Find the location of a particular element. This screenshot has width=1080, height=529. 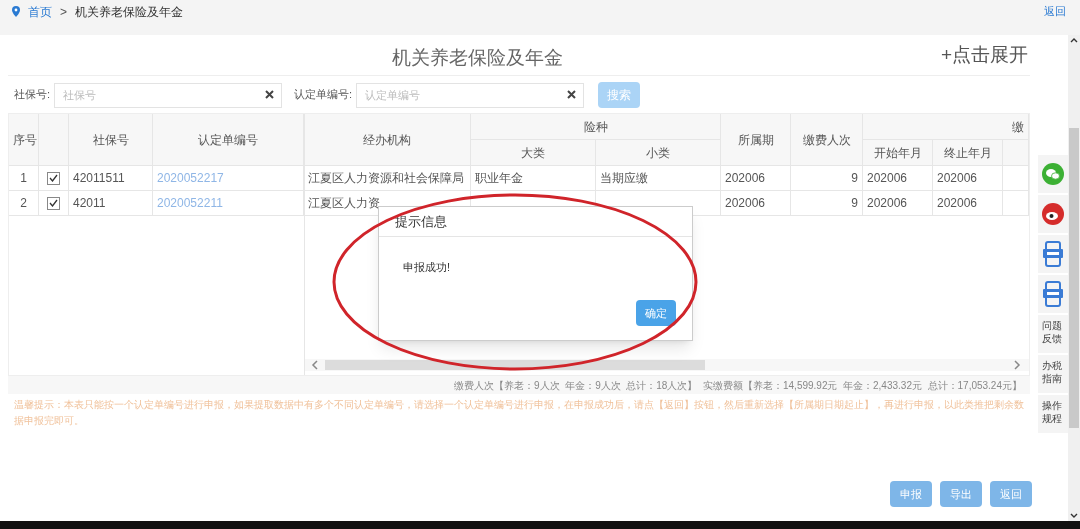

table-cell: 42011511 is located at coordinates (111, 178).